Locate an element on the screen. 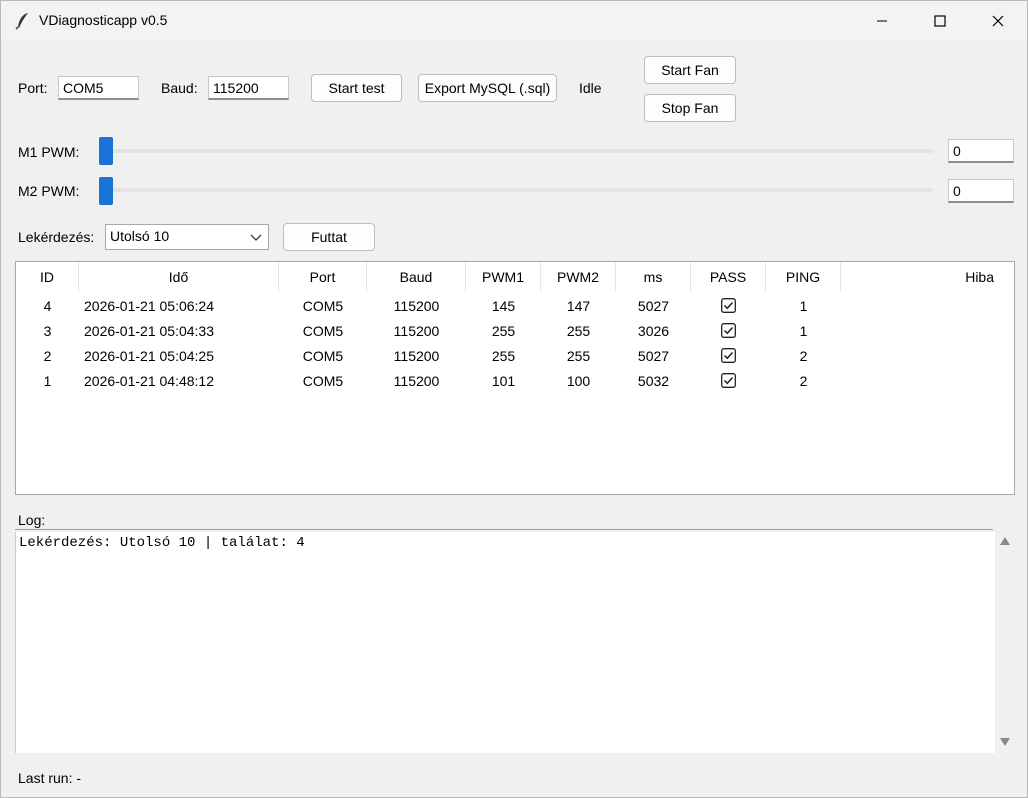 This screenshot has width=1028, height=798. chevron-down-icon is located at coordinates (256, 237).